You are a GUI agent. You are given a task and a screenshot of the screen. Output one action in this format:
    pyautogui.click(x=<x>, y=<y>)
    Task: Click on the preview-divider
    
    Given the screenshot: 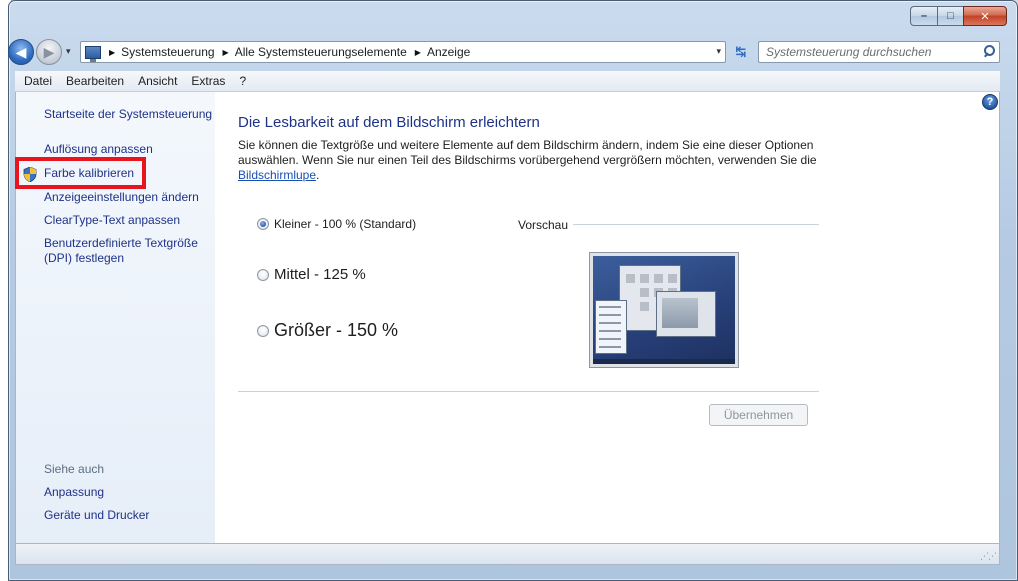 What is the action you would take?
    pyautogui.click(x=696, y=224)
    